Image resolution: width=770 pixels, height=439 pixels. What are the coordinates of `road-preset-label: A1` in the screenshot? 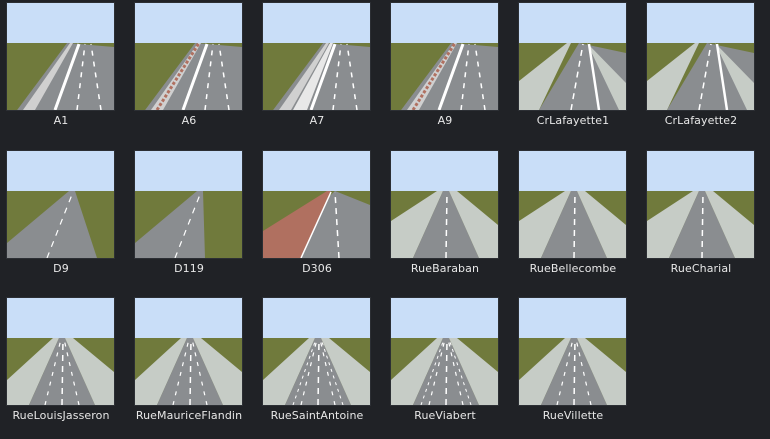 It's located at (61, 120).